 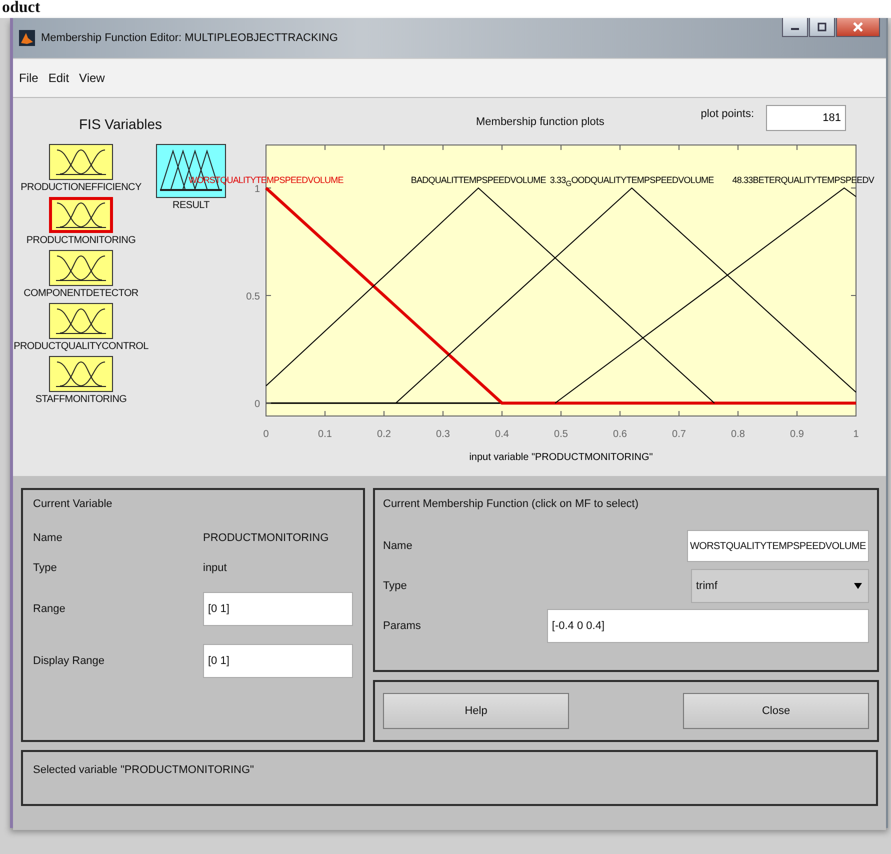 I want to click on panel-title: Current Membership Function (click on MF to select), so click(x=511, y=504).